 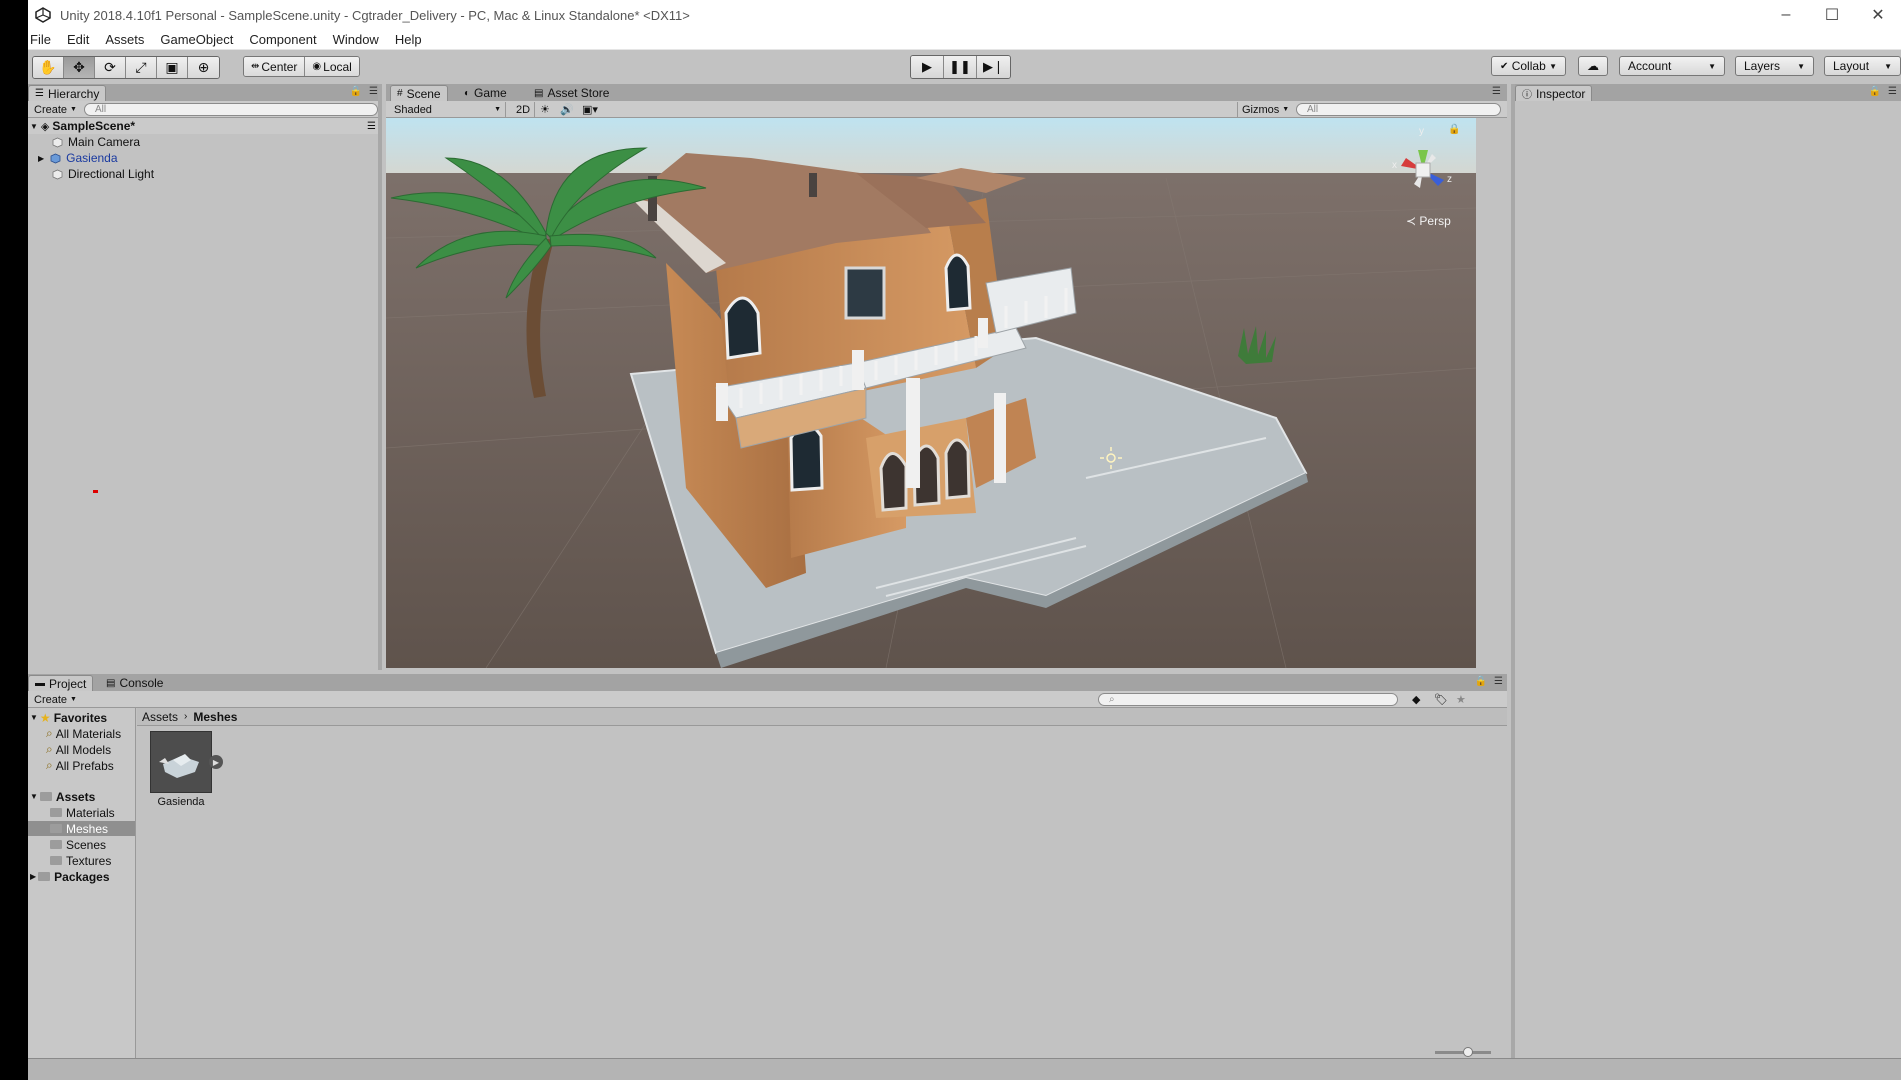 I want to click on audio-toggle-icon: 🔊, so click(x=567, y=109).